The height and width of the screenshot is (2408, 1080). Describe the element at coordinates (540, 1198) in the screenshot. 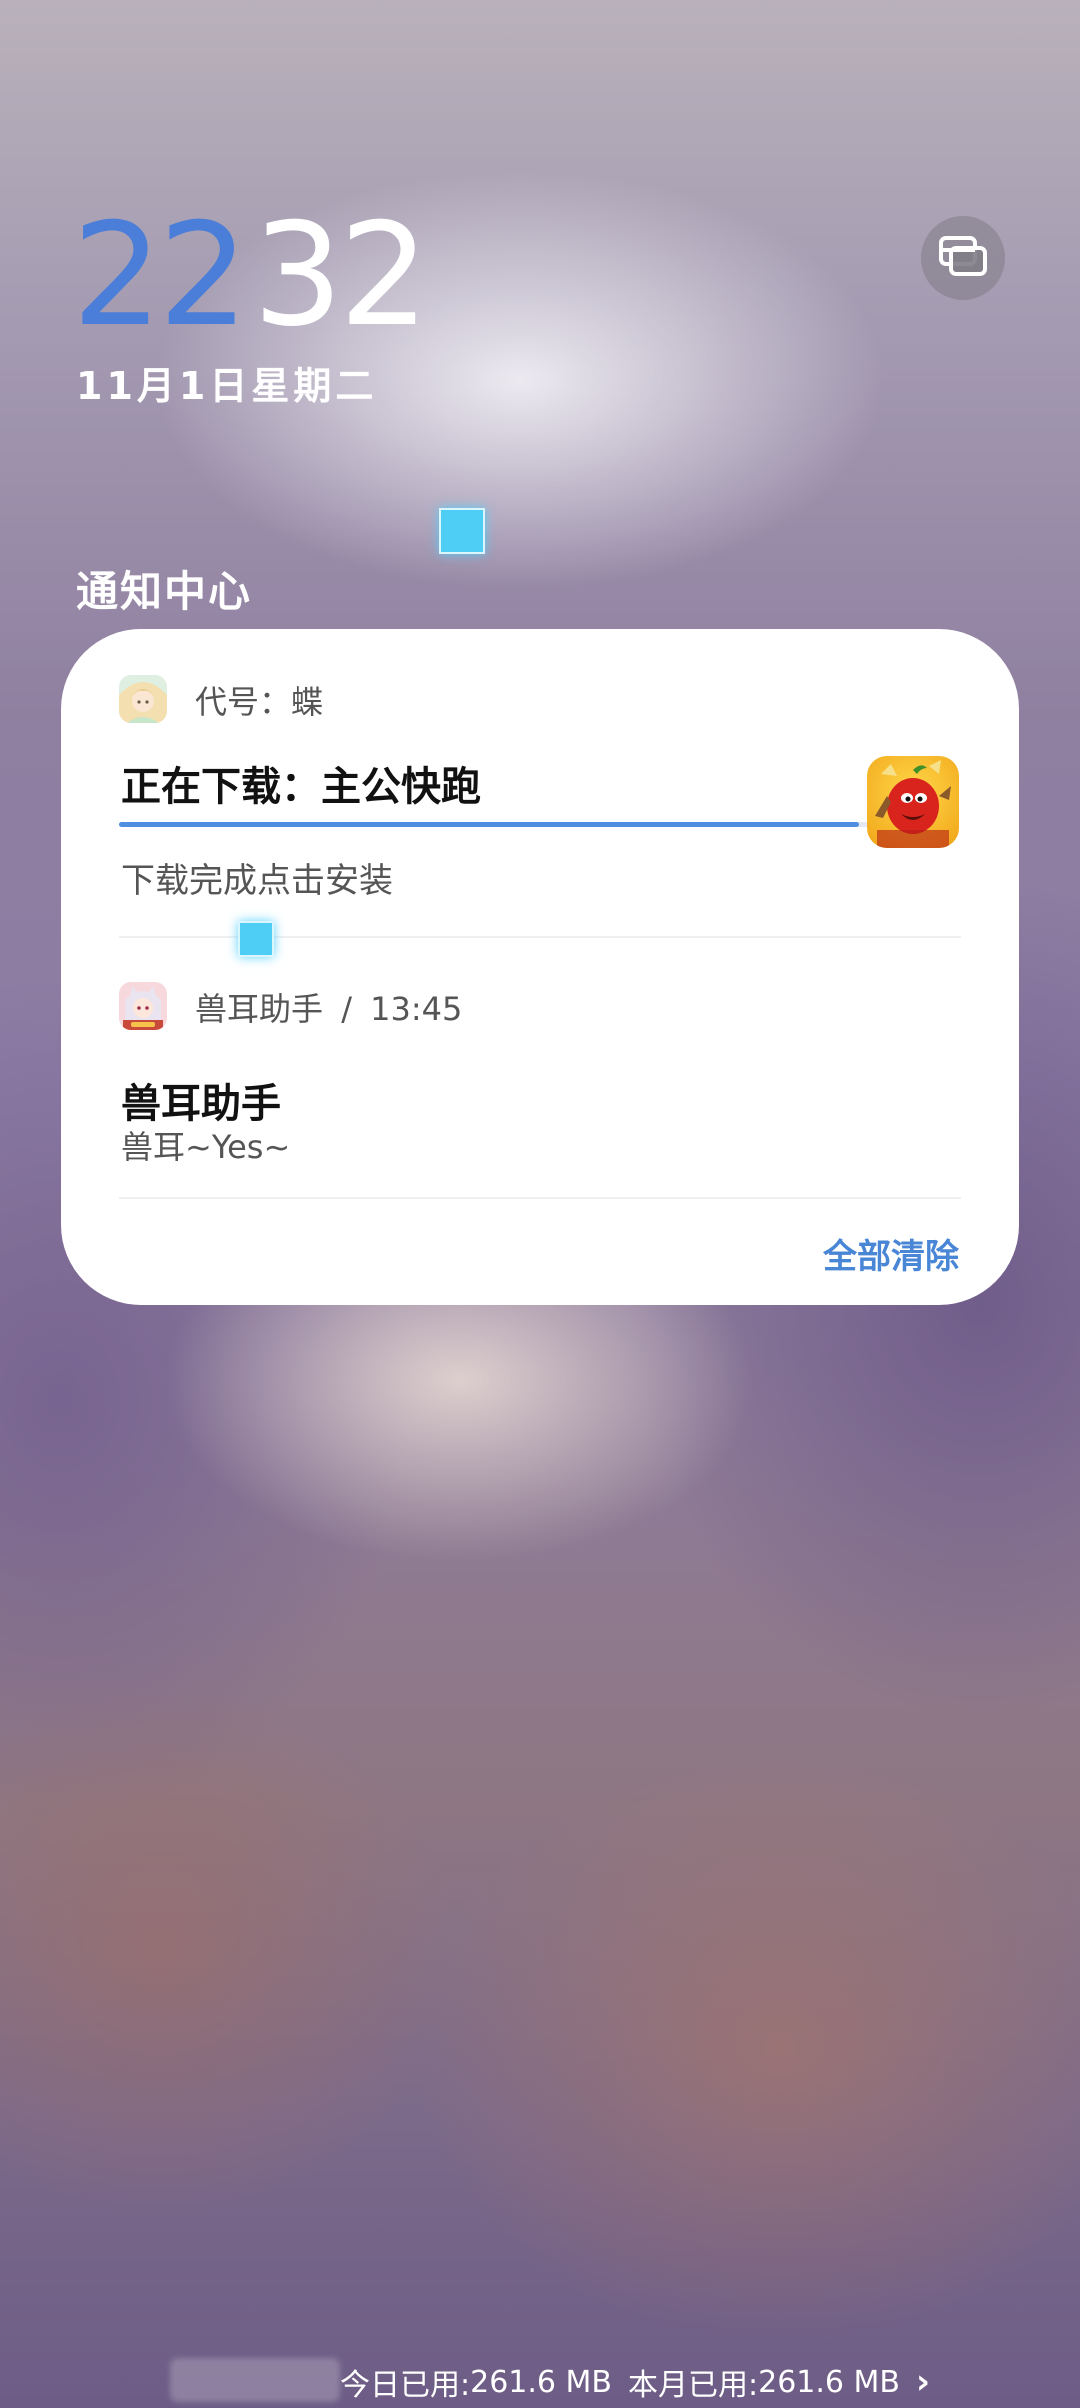

I see `notification-divider` at that location.